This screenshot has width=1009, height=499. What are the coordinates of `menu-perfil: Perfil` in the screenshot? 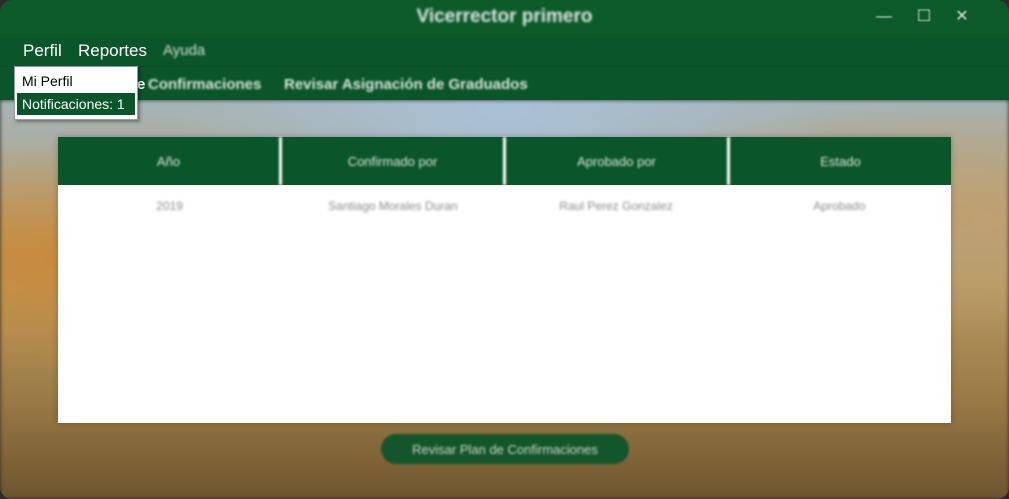 It's located at (42, 51).